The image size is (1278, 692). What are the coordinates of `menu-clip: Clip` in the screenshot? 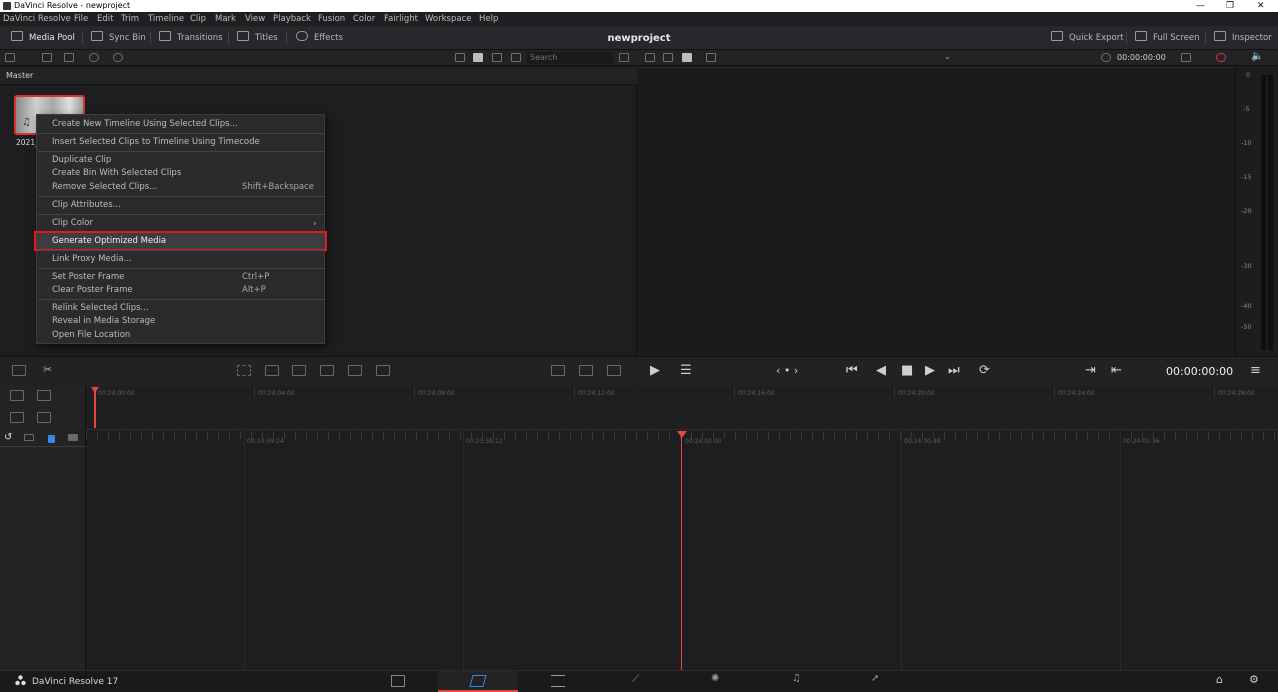 It's located at (198, 19).